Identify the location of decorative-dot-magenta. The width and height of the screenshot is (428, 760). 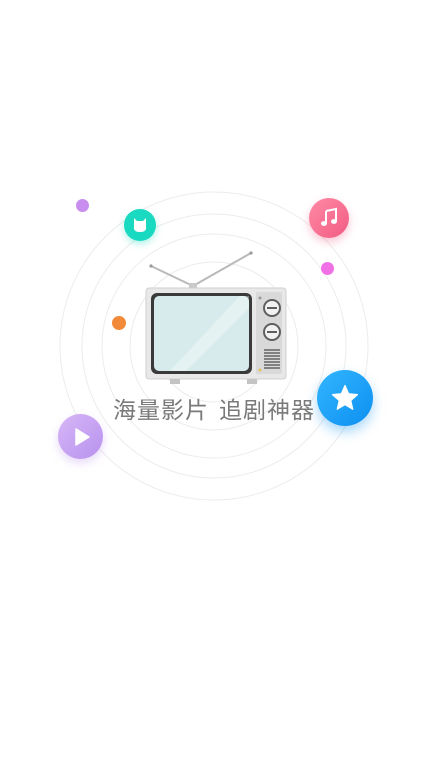
(327, 268).